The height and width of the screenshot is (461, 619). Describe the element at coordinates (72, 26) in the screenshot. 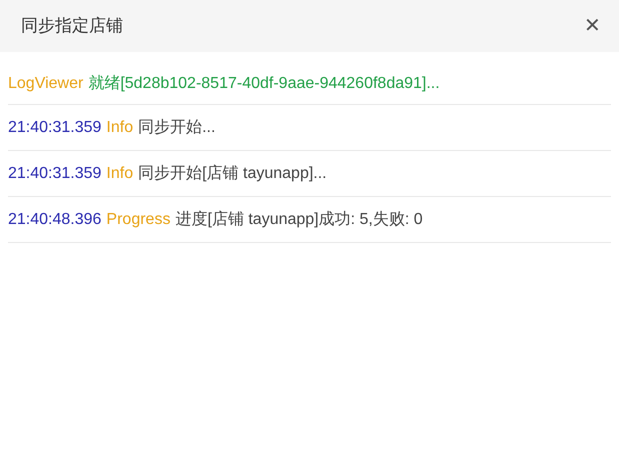

I see `dialog-title: 同步指定店铺` at that location.